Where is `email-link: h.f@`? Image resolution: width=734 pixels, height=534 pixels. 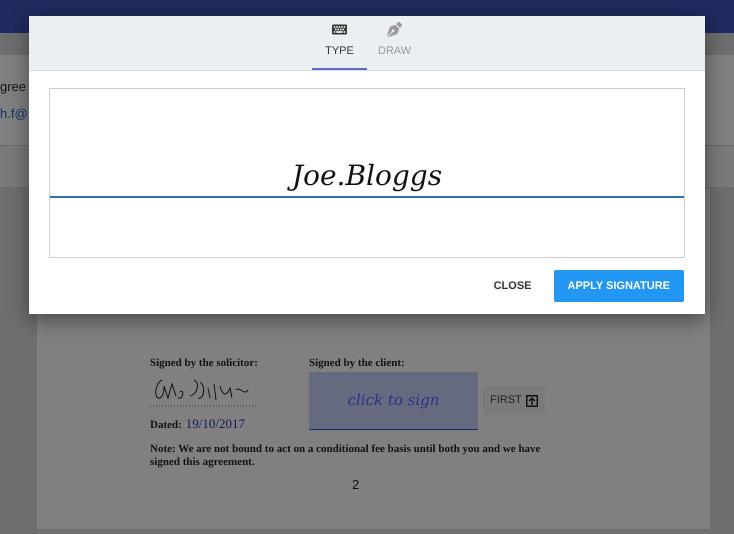 email-link: h.f@ is located at coordinates (14, 114).